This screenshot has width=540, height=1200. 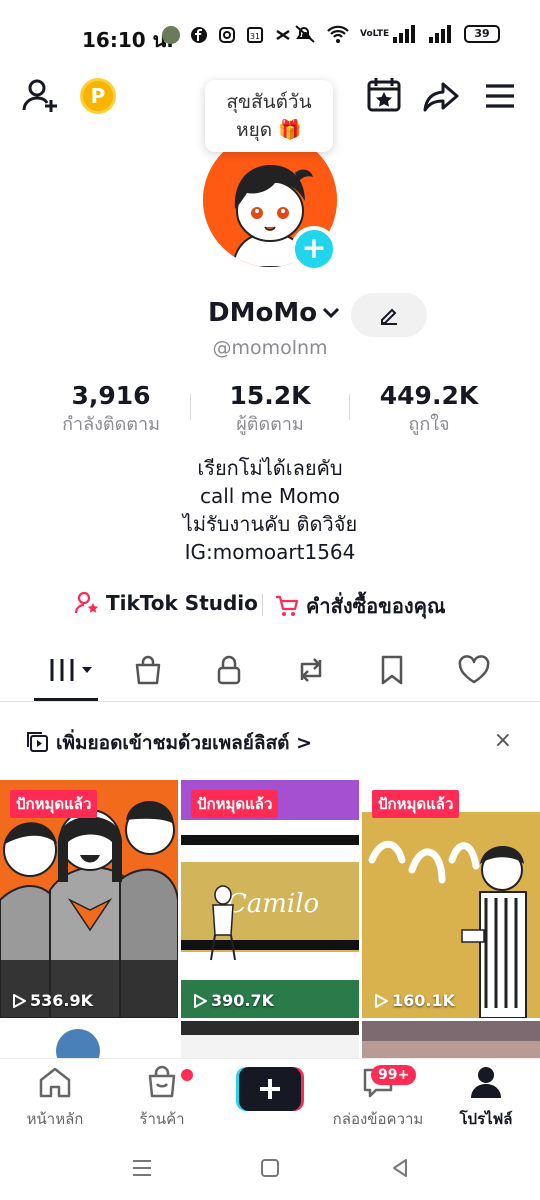 I want to click on profile-tabs, so click(x=270, y=671).